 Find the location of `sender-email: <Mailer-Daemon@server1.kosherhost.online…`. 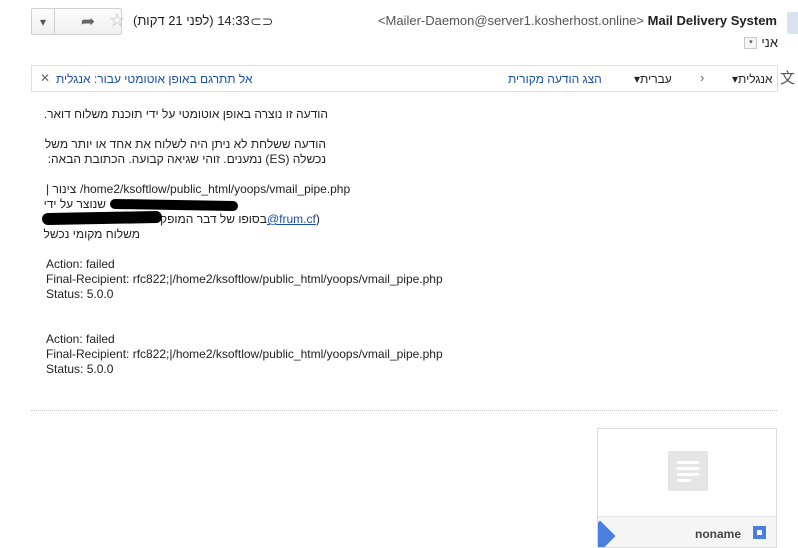

sender-email: <Mailer-Daemon@server1.kosherhost.online… is located at coordinates (511, 20).